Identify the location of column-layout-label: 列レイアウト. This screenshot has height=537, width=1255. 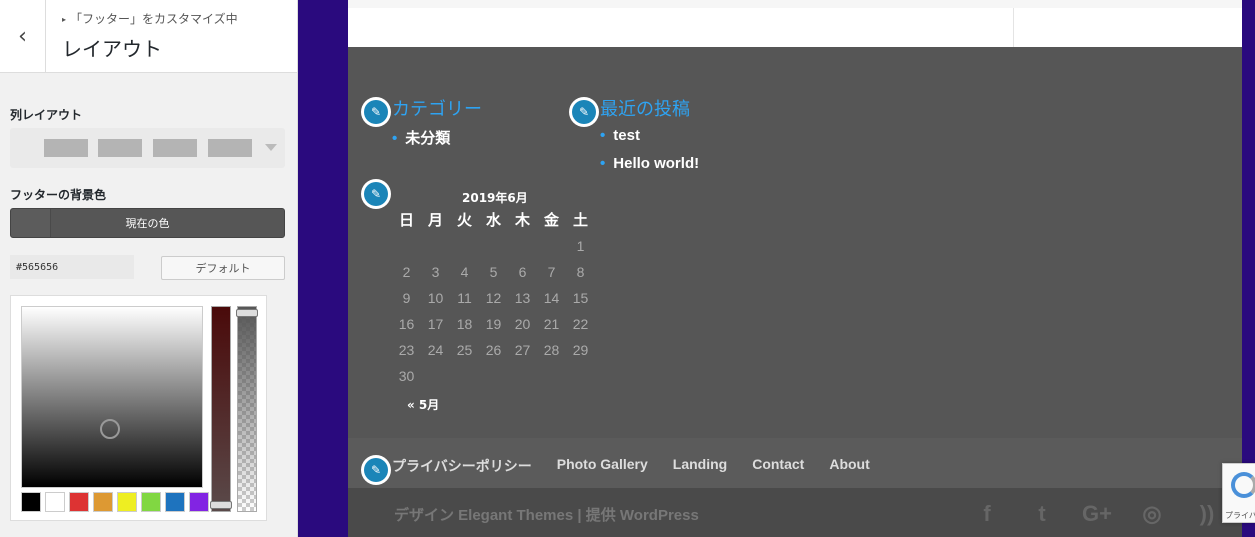
(46, 115).